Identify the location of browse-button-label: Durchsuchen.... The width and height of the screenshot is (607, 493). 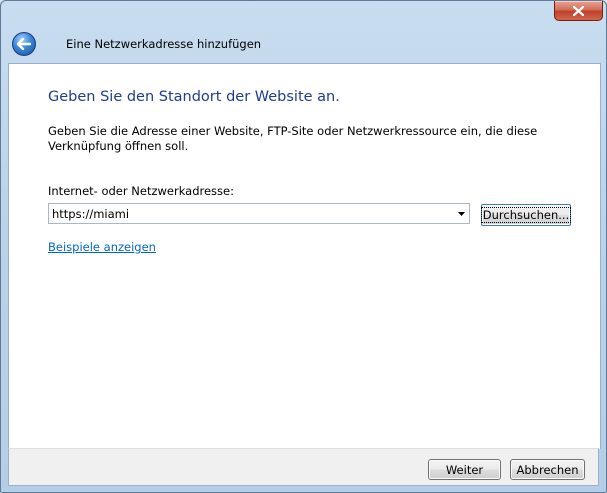
(526, 215).